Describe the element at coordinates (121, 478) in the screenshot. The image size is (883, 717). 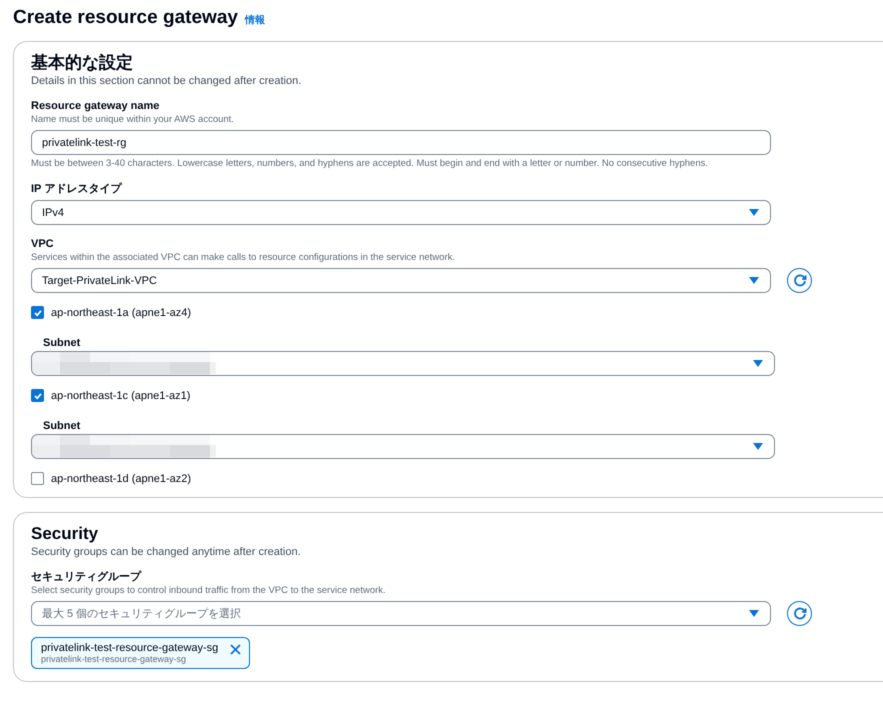
I see `checkbox-label: ap-northeast-1d (apne1-az2)` at that location.